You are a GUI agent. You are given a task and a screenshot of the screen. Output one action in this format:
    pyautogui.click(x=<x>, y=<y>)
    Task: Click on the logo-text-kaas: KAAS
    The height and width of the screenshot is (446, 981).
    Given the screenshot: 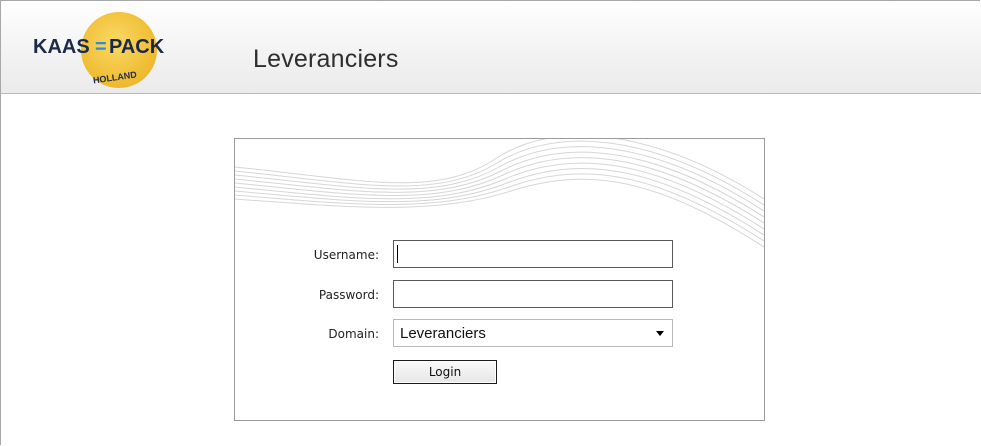 What is the action you would take?
    pyautogui.click(x=61, y=47)
    